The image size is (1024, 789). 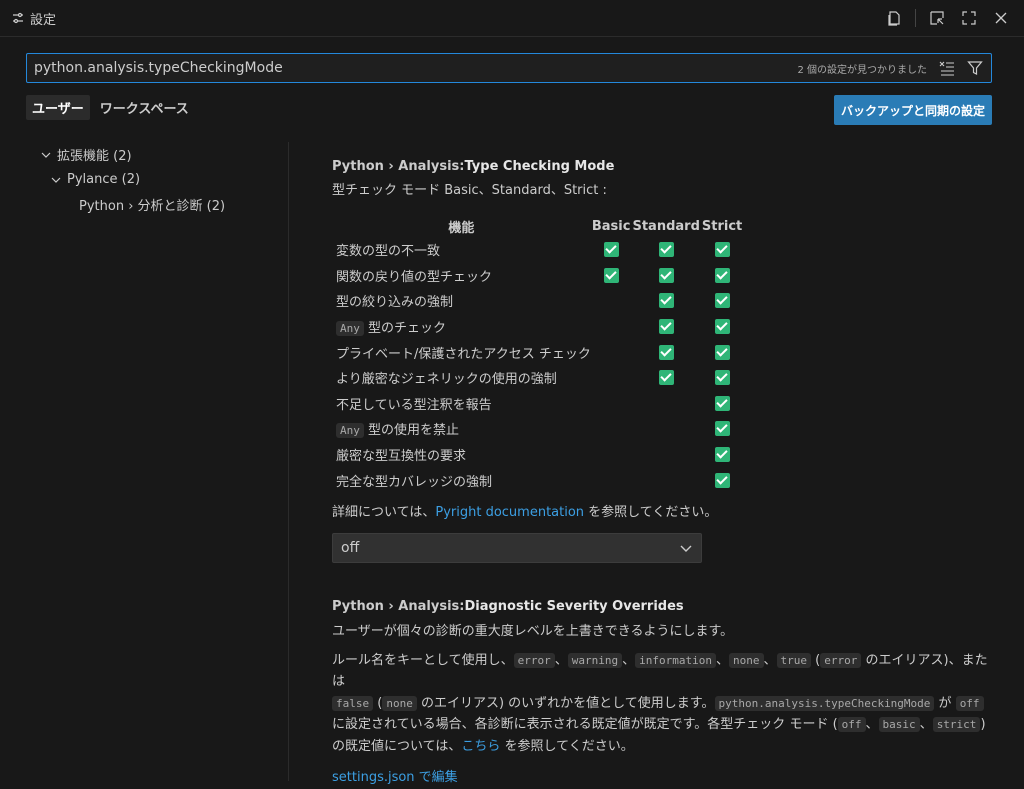 What do you see at coordinates (509, 512) in the screenshot?
I see `pyright-doc-link: Pyright documentation` at bounding box center [509, 512].